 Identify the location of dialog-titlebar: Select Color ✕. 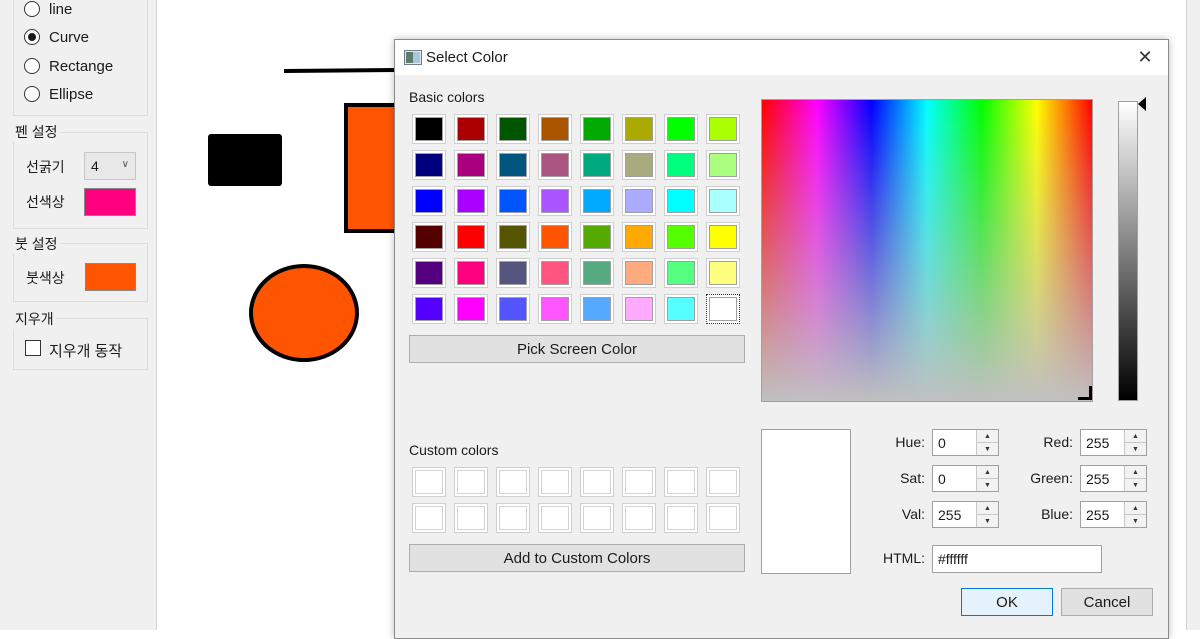
(781, 57).